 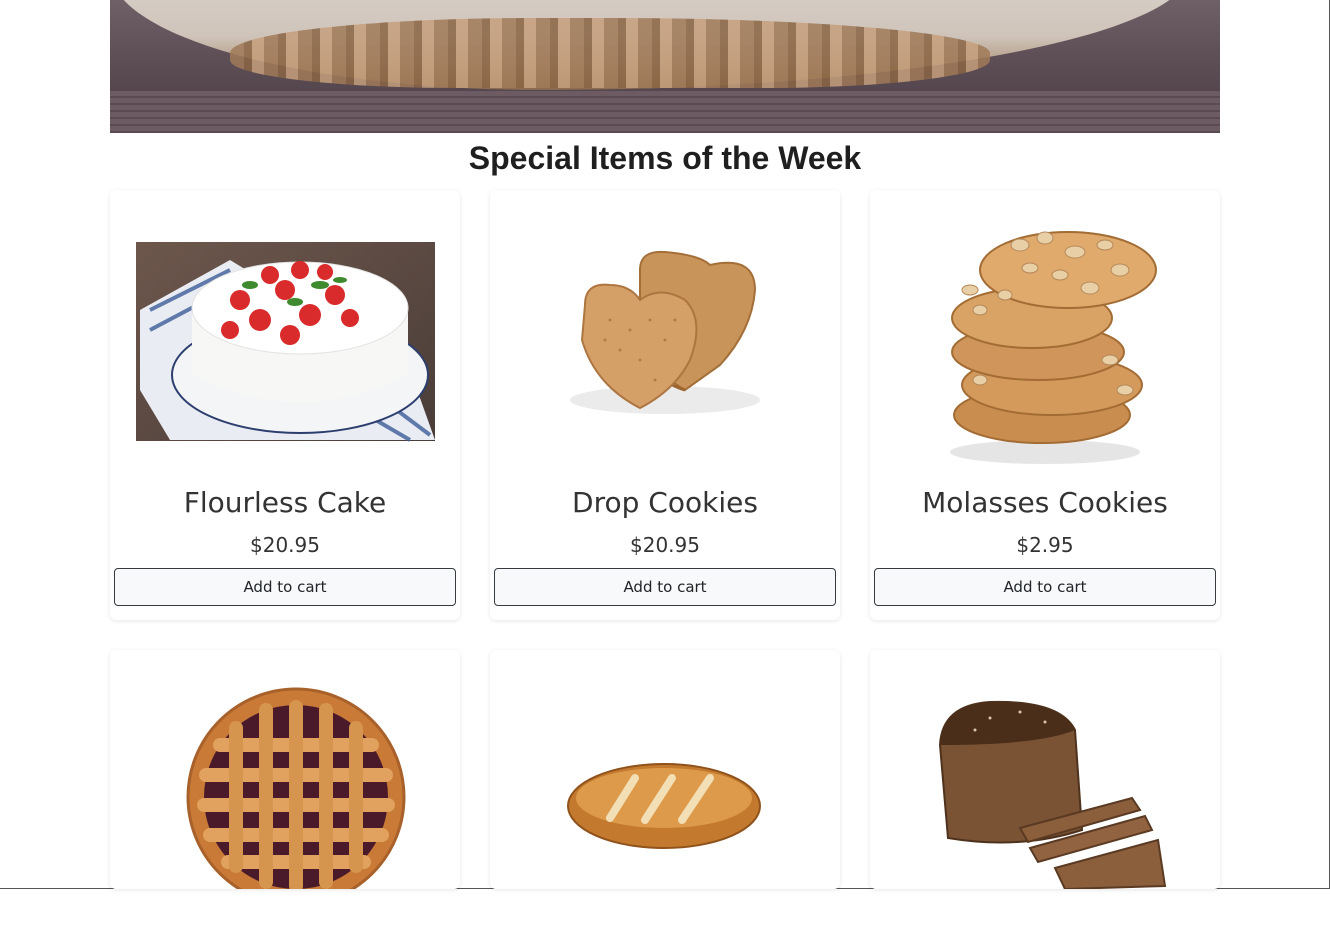 What do you see at coordinates (285, 335) in the screenshot?
I see `product-image-flourless-cake` at bounding box center [285, 335].